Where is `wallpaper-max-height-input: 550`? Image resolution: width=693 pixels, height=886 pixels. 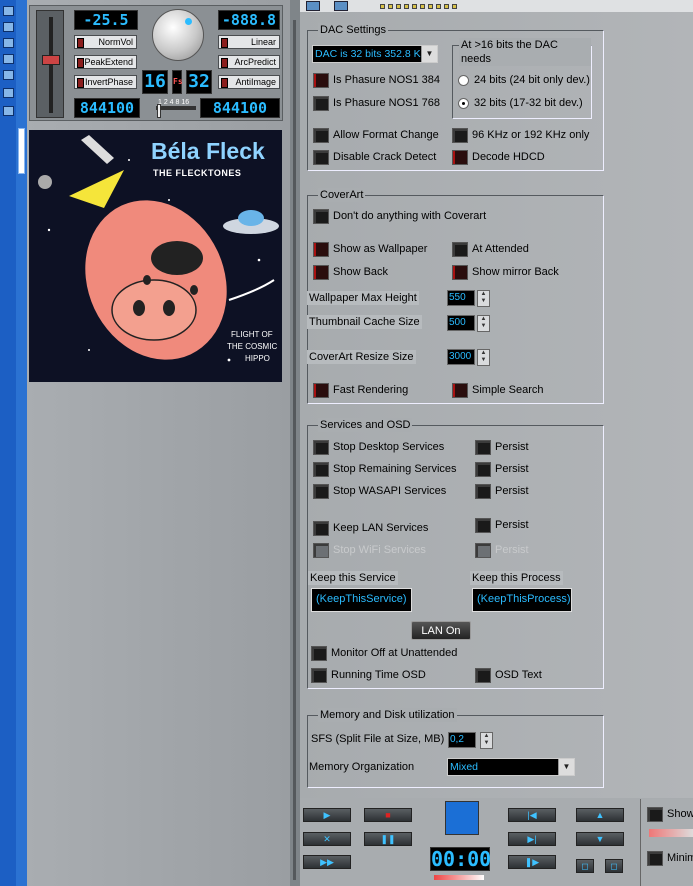
wallpaper-max-height-input: 550 is located at coordinates (461, 298).